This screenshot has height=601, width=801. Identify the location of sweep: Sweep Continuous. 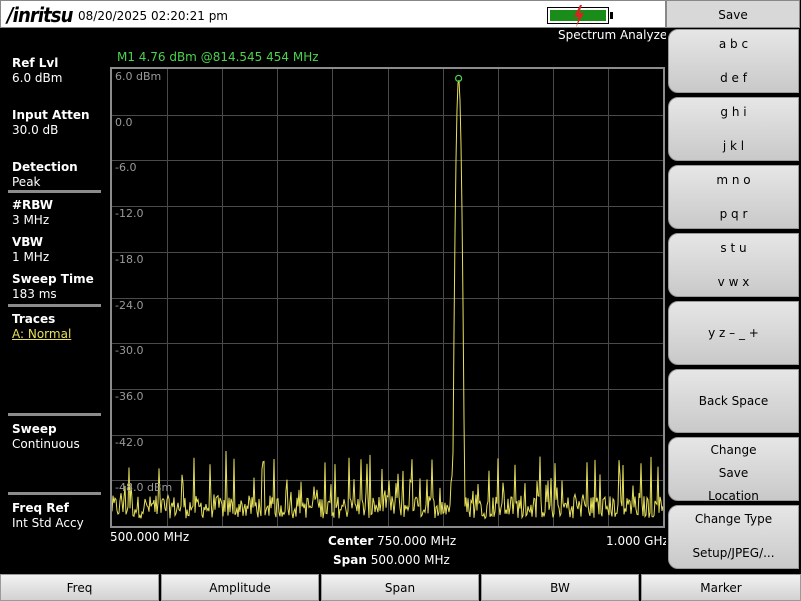
(46, 437).